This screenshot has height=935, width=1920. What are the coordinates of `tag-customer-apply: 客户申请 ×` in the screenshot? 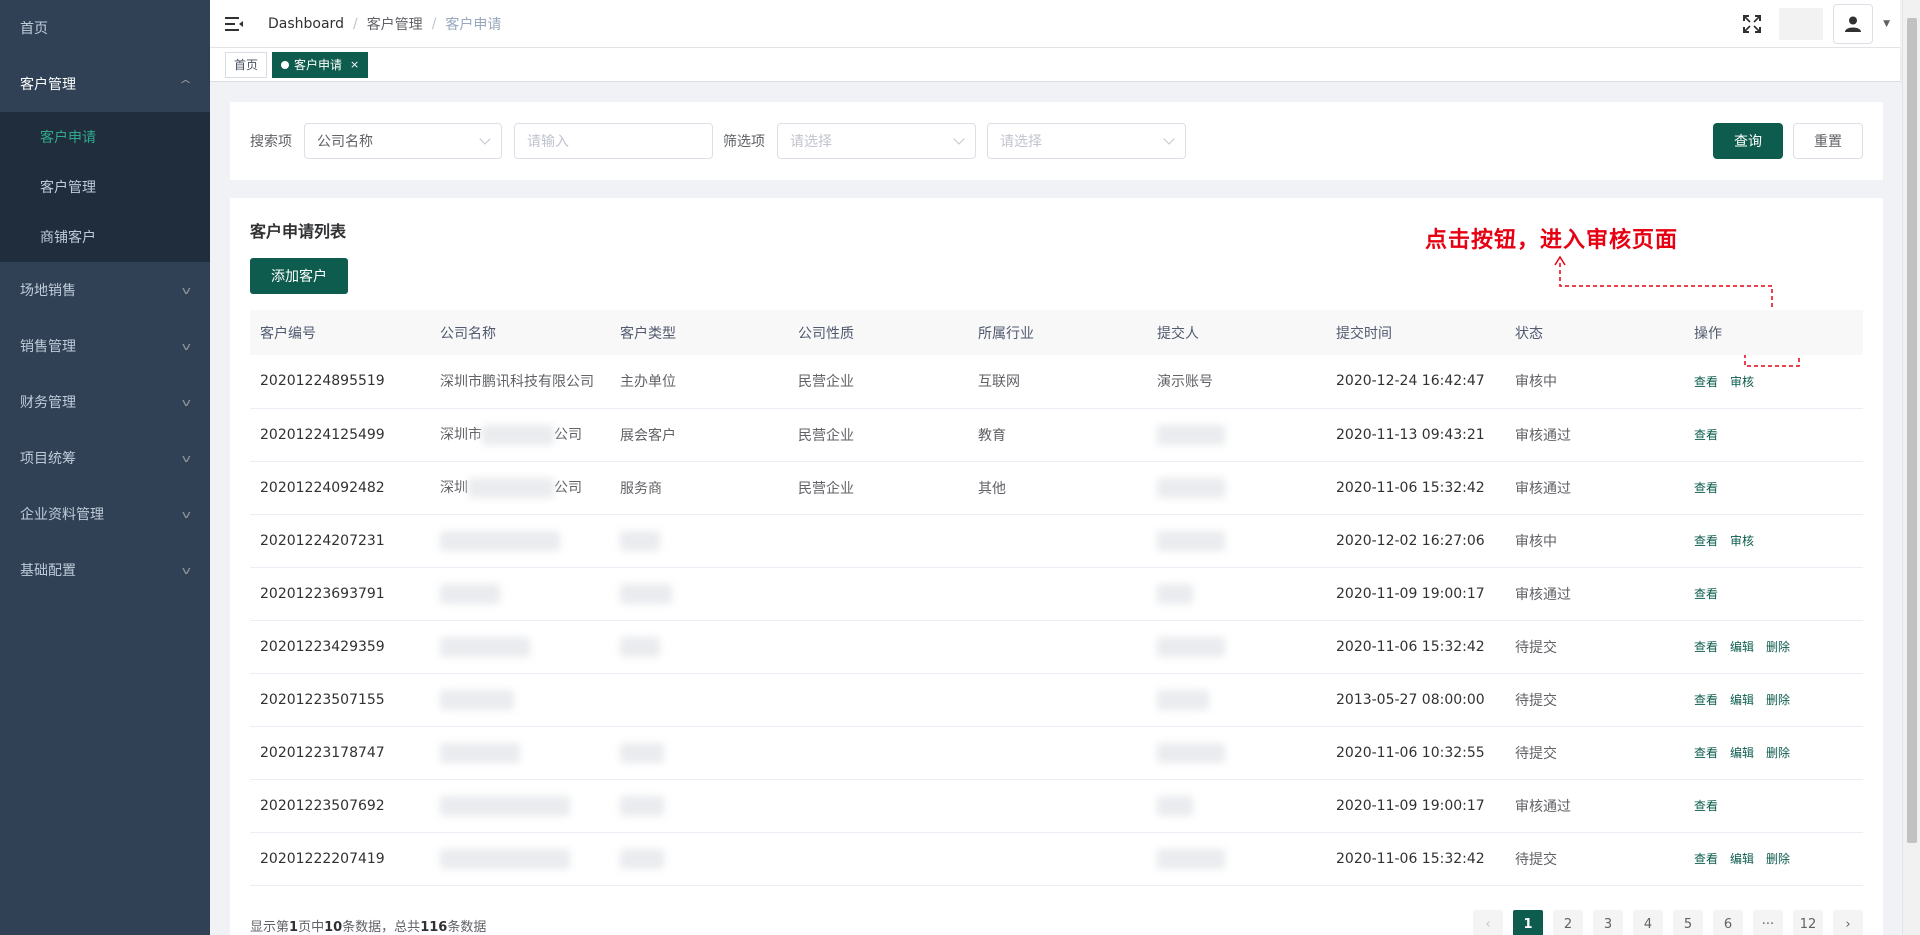 It's located at (320, 64).